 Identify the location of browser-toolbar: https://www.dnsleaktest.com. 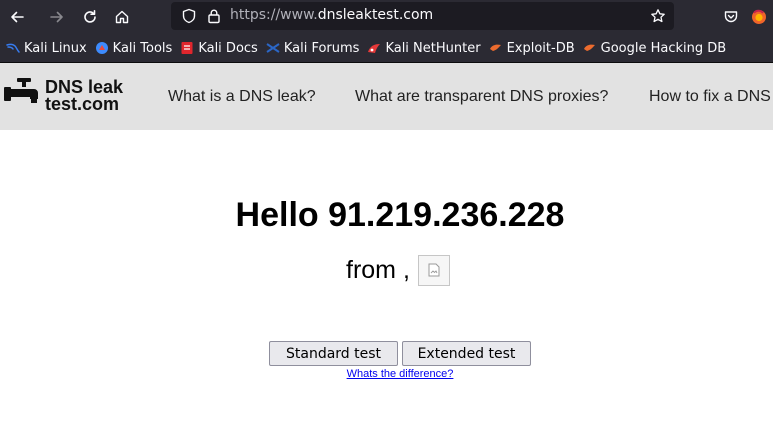
(386, 17).